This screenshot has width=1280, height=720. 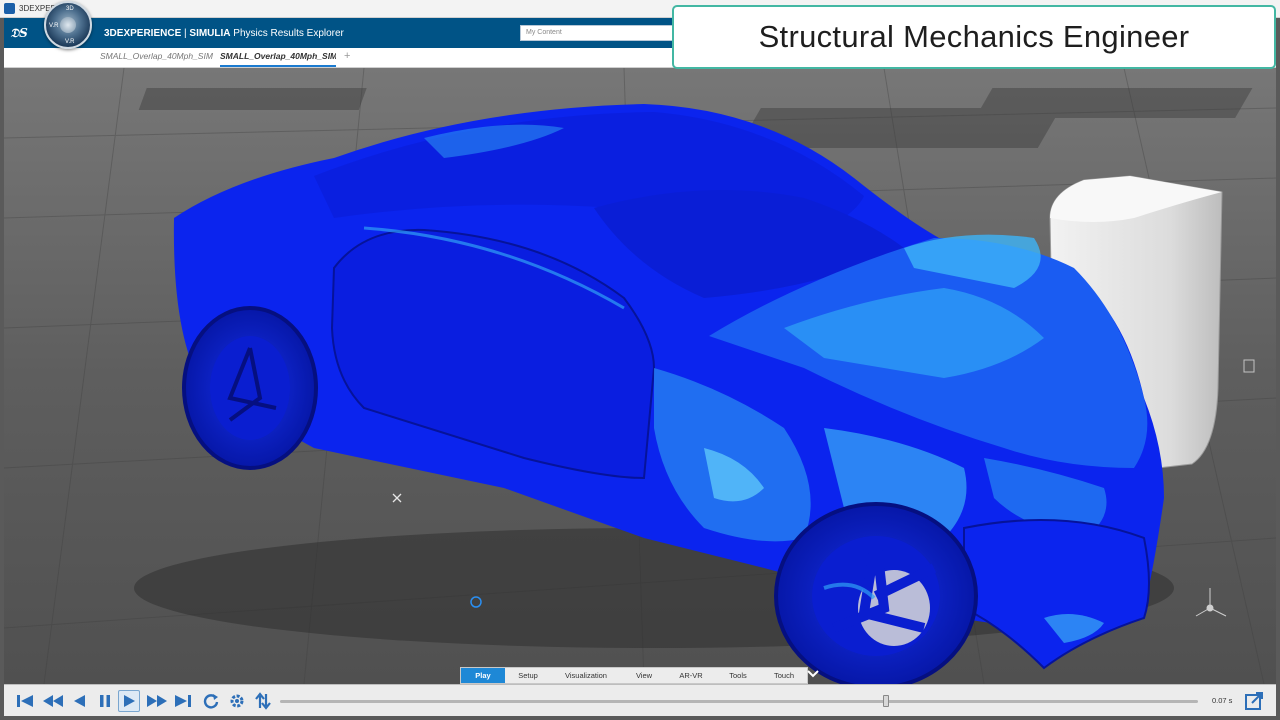 What do you see at coordinates (79, 701) in the screenshot?
I see `play-reverse-icon` at bounding box center [79, 701].